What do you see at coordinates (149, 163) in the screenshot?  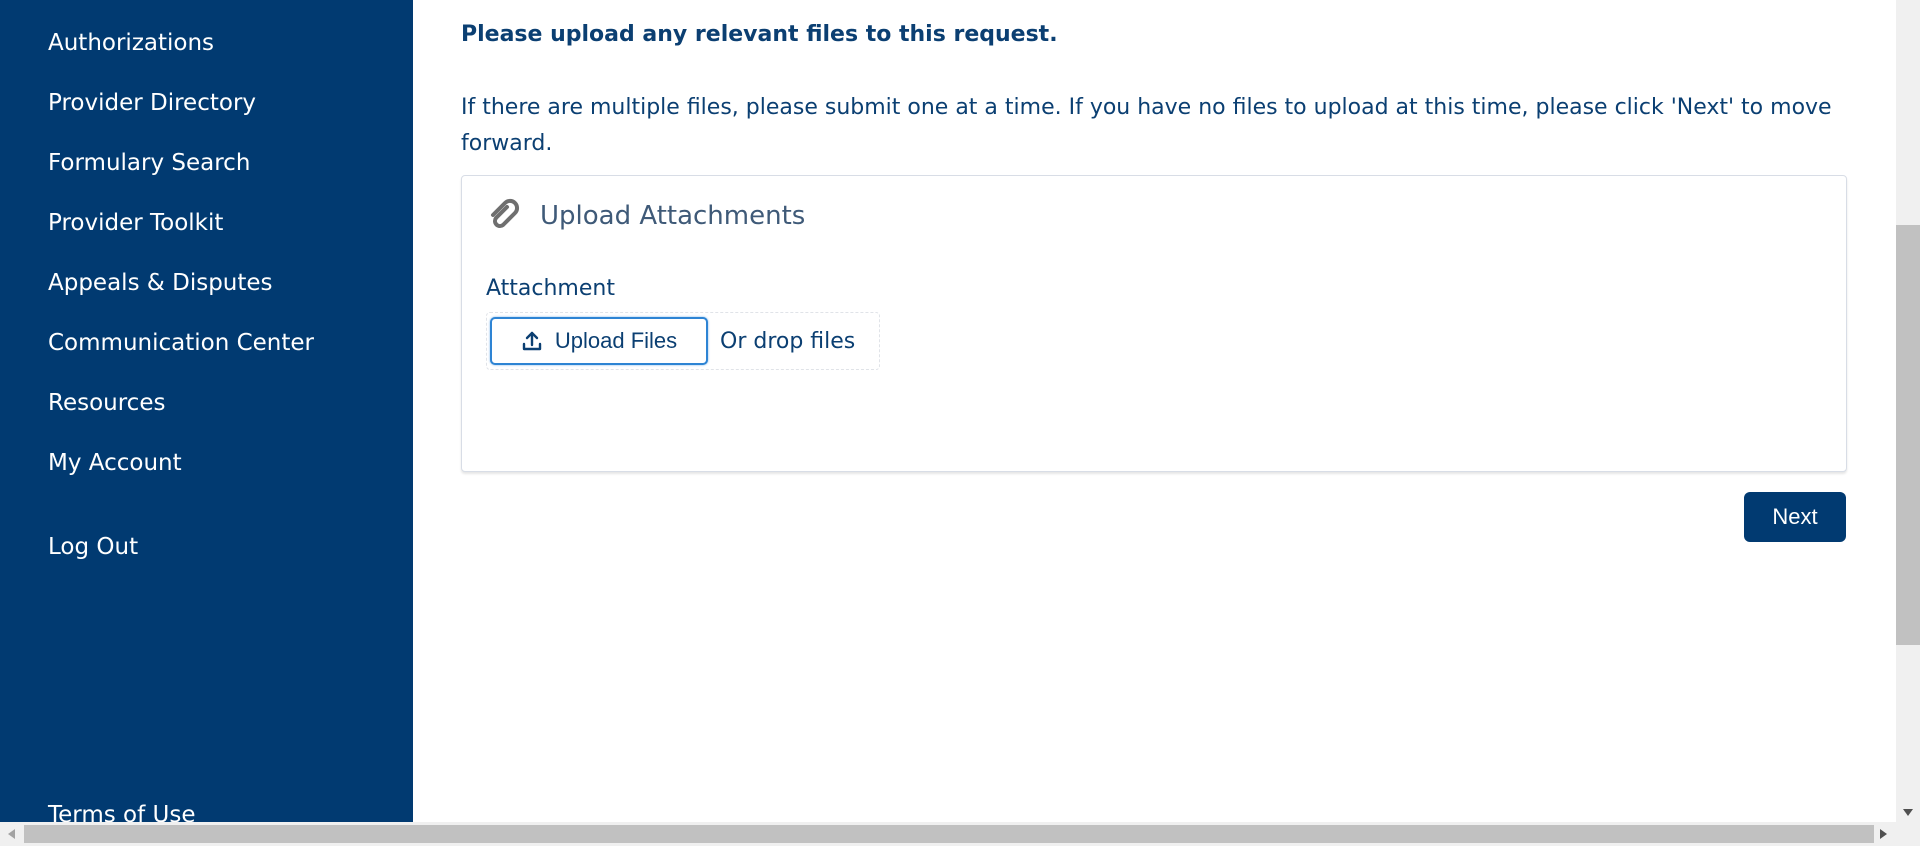 I see `sidebar-item-formulary-search: Formulary Search` at bounding box center [149, 163].